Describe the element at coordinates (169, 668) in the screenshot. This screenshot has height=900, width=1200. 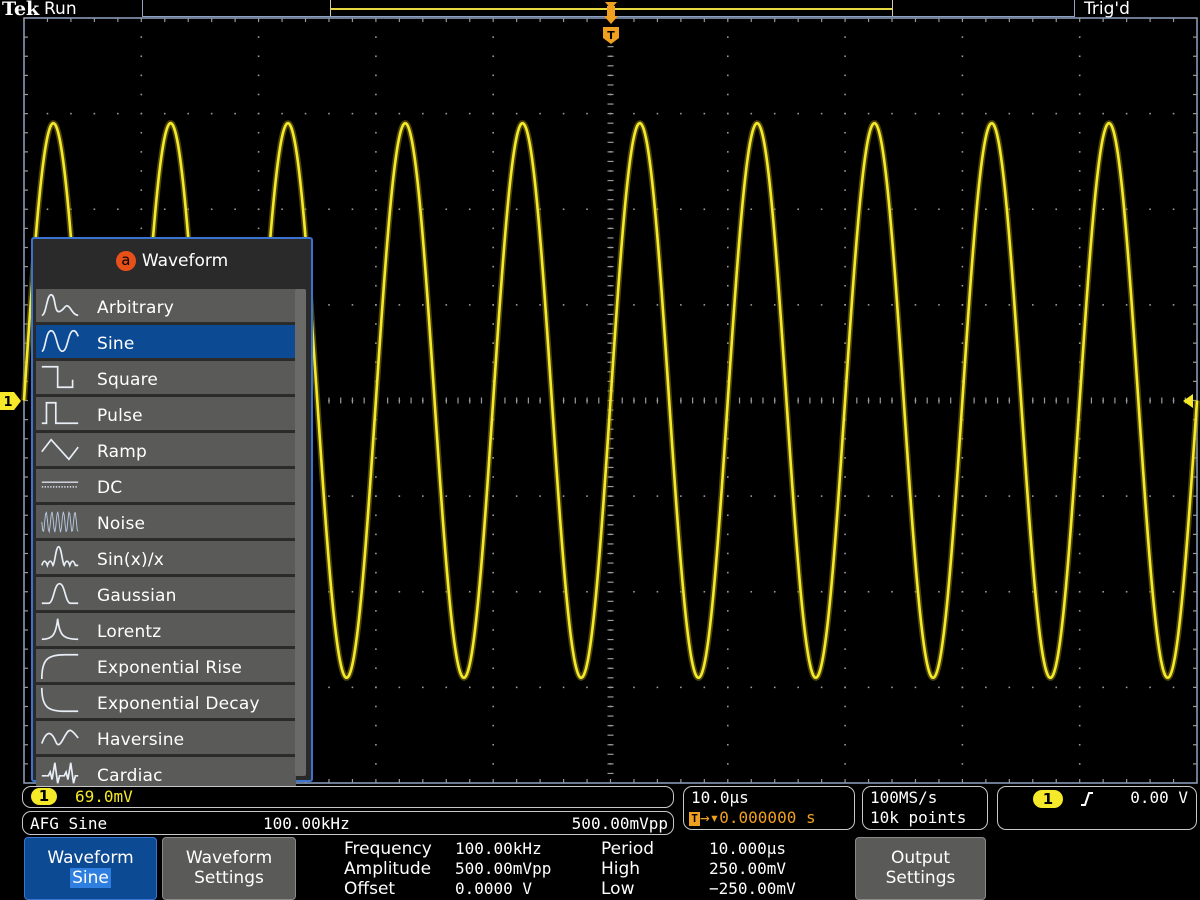
I see `waveform-menu-item-label: Exponential Rise` at that location.